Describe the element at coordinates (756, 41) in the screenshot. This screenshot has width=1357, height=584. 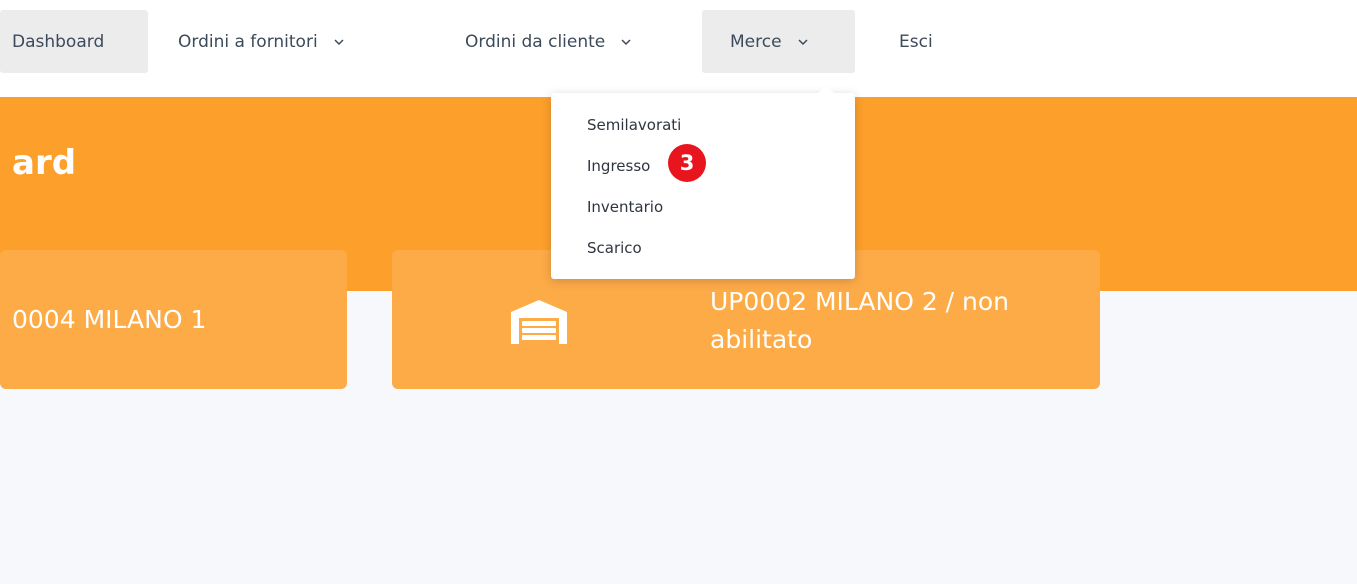
I see `nav-merce-label: Merce` at that location.